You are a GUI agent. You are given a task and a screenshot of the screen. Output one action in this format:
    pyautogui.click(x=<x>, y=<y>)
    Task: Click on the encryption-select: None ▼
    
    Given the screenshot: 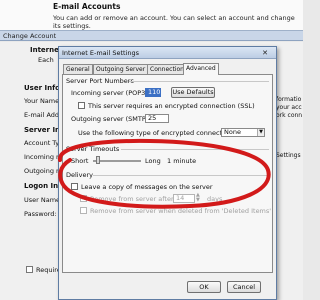 What is the action you would take?
    pyautogui.click(x=243, y=132)
    